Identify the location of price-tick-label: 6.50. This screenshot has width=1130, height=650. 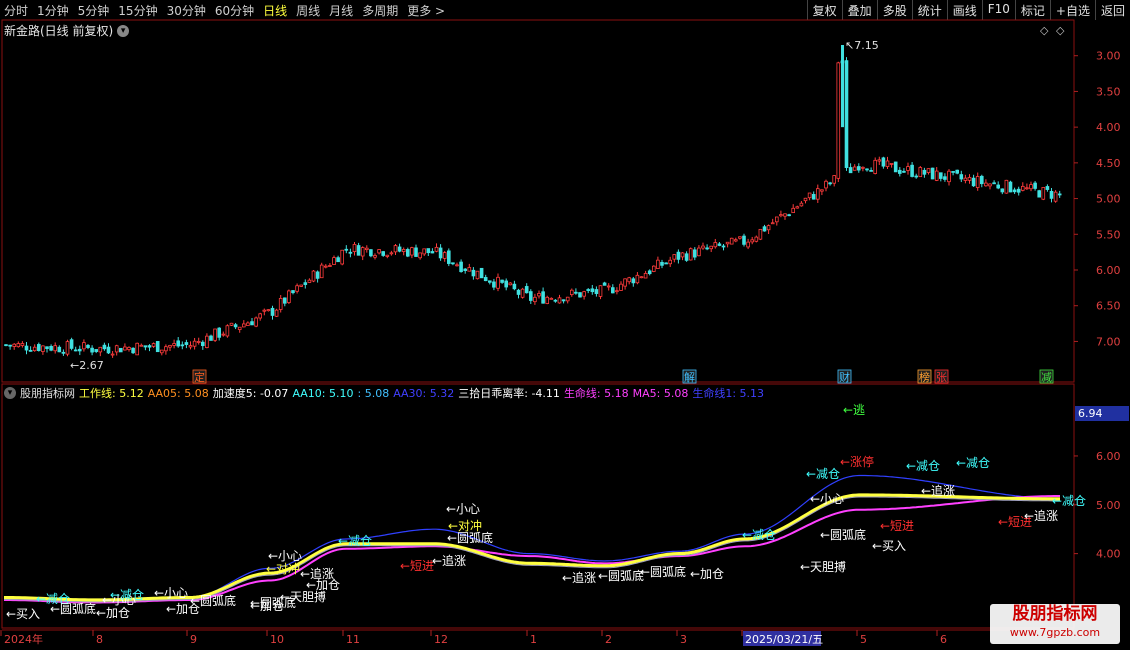
(1108, 306).